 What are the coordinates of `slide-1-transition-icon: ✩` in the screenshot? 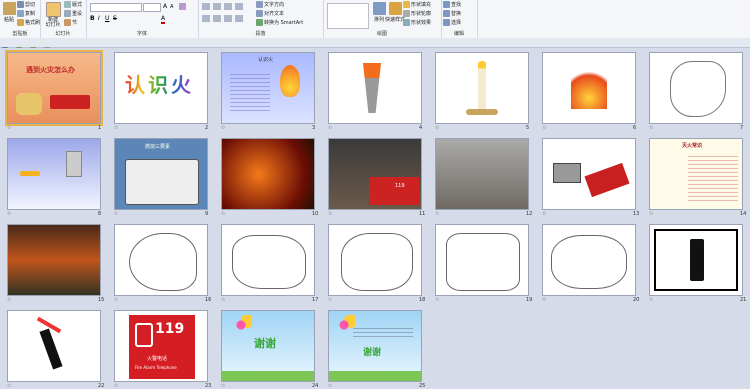 It's located at (9, 128).